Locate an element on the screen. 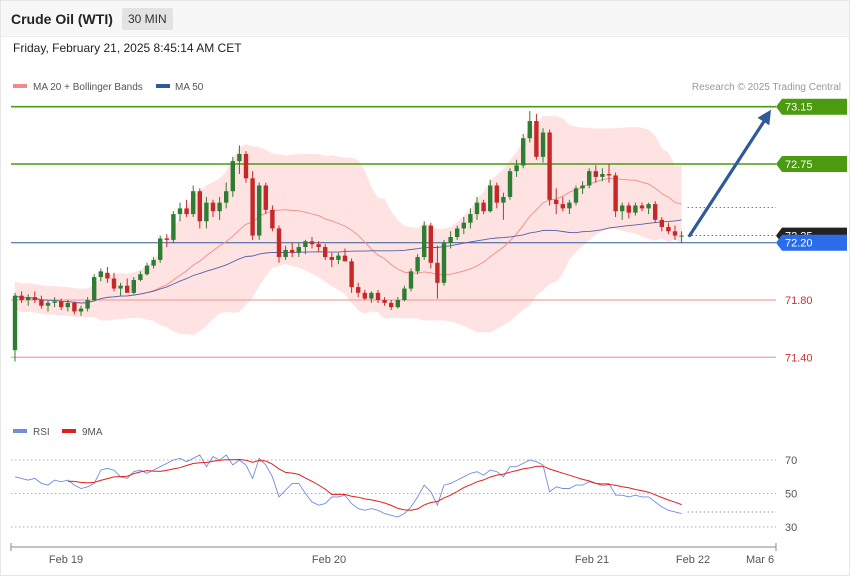  rsi-legend: RSI 9MA is located at coordinates (58, 432).